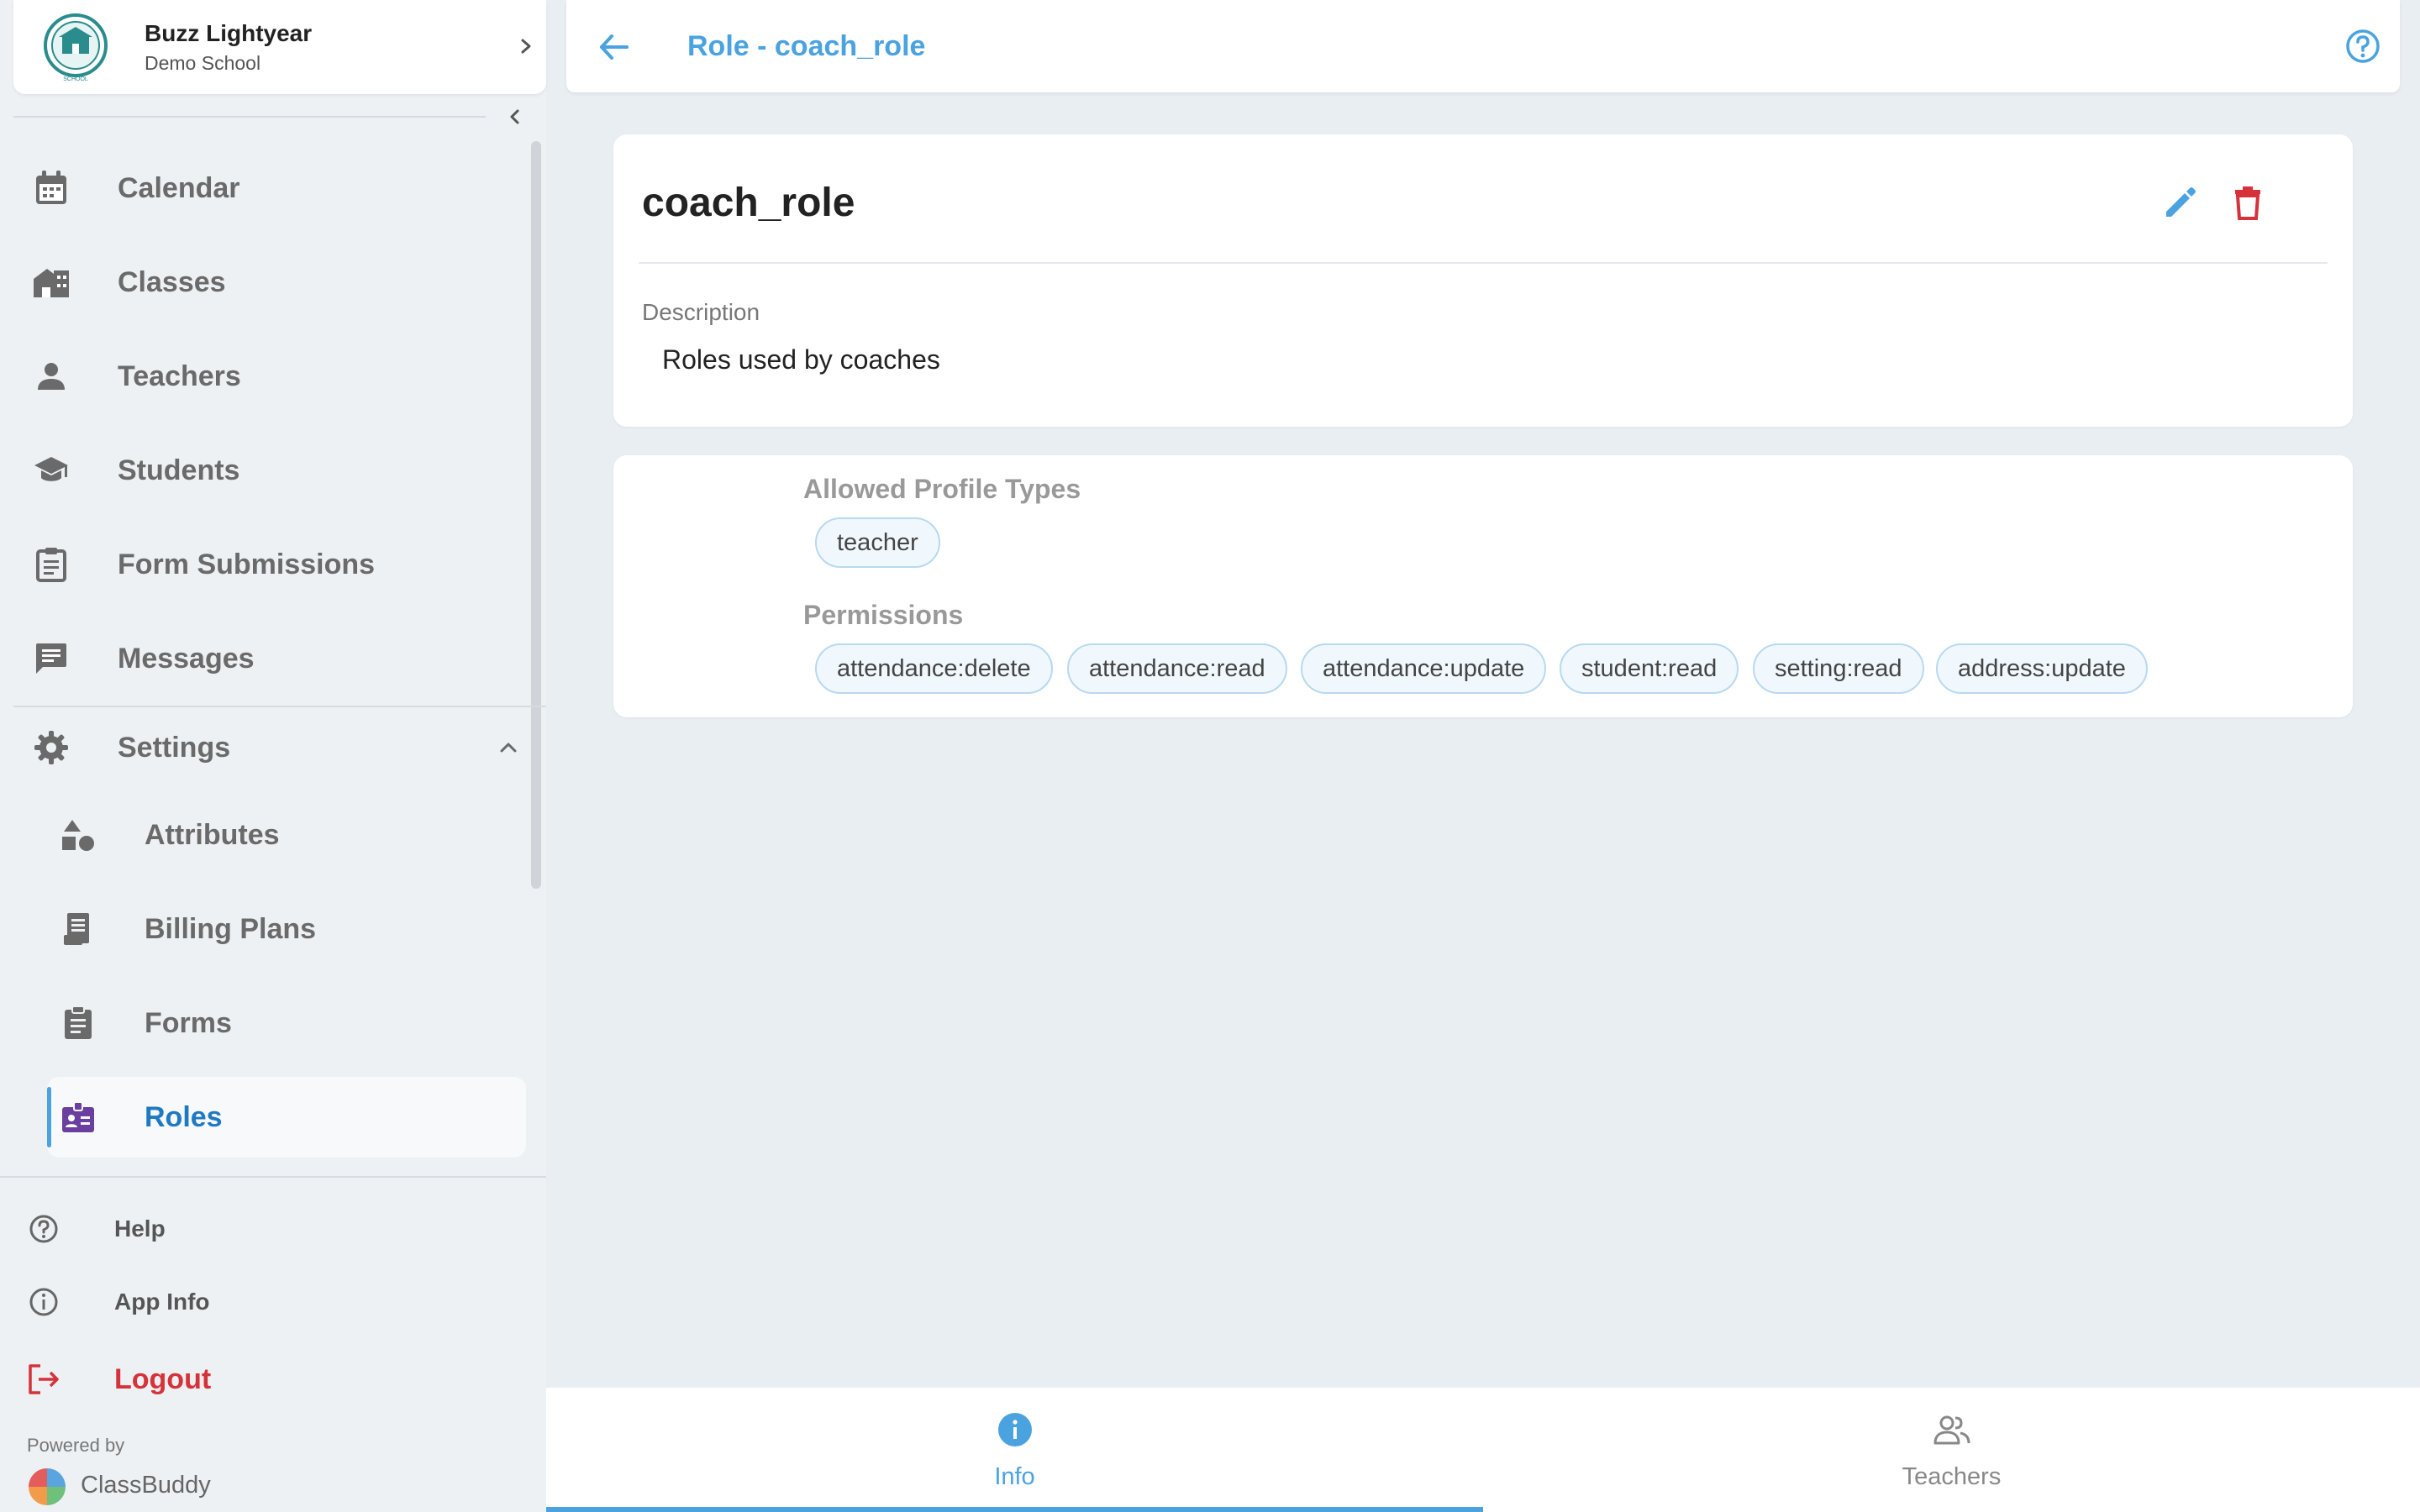 The width and height of the screenshot is (2420, 1512). What do you see at coordinates (188, 1022) in the screenshot?
I see `sidebar-item-label: Forms` at bounding box center [188, 1022].